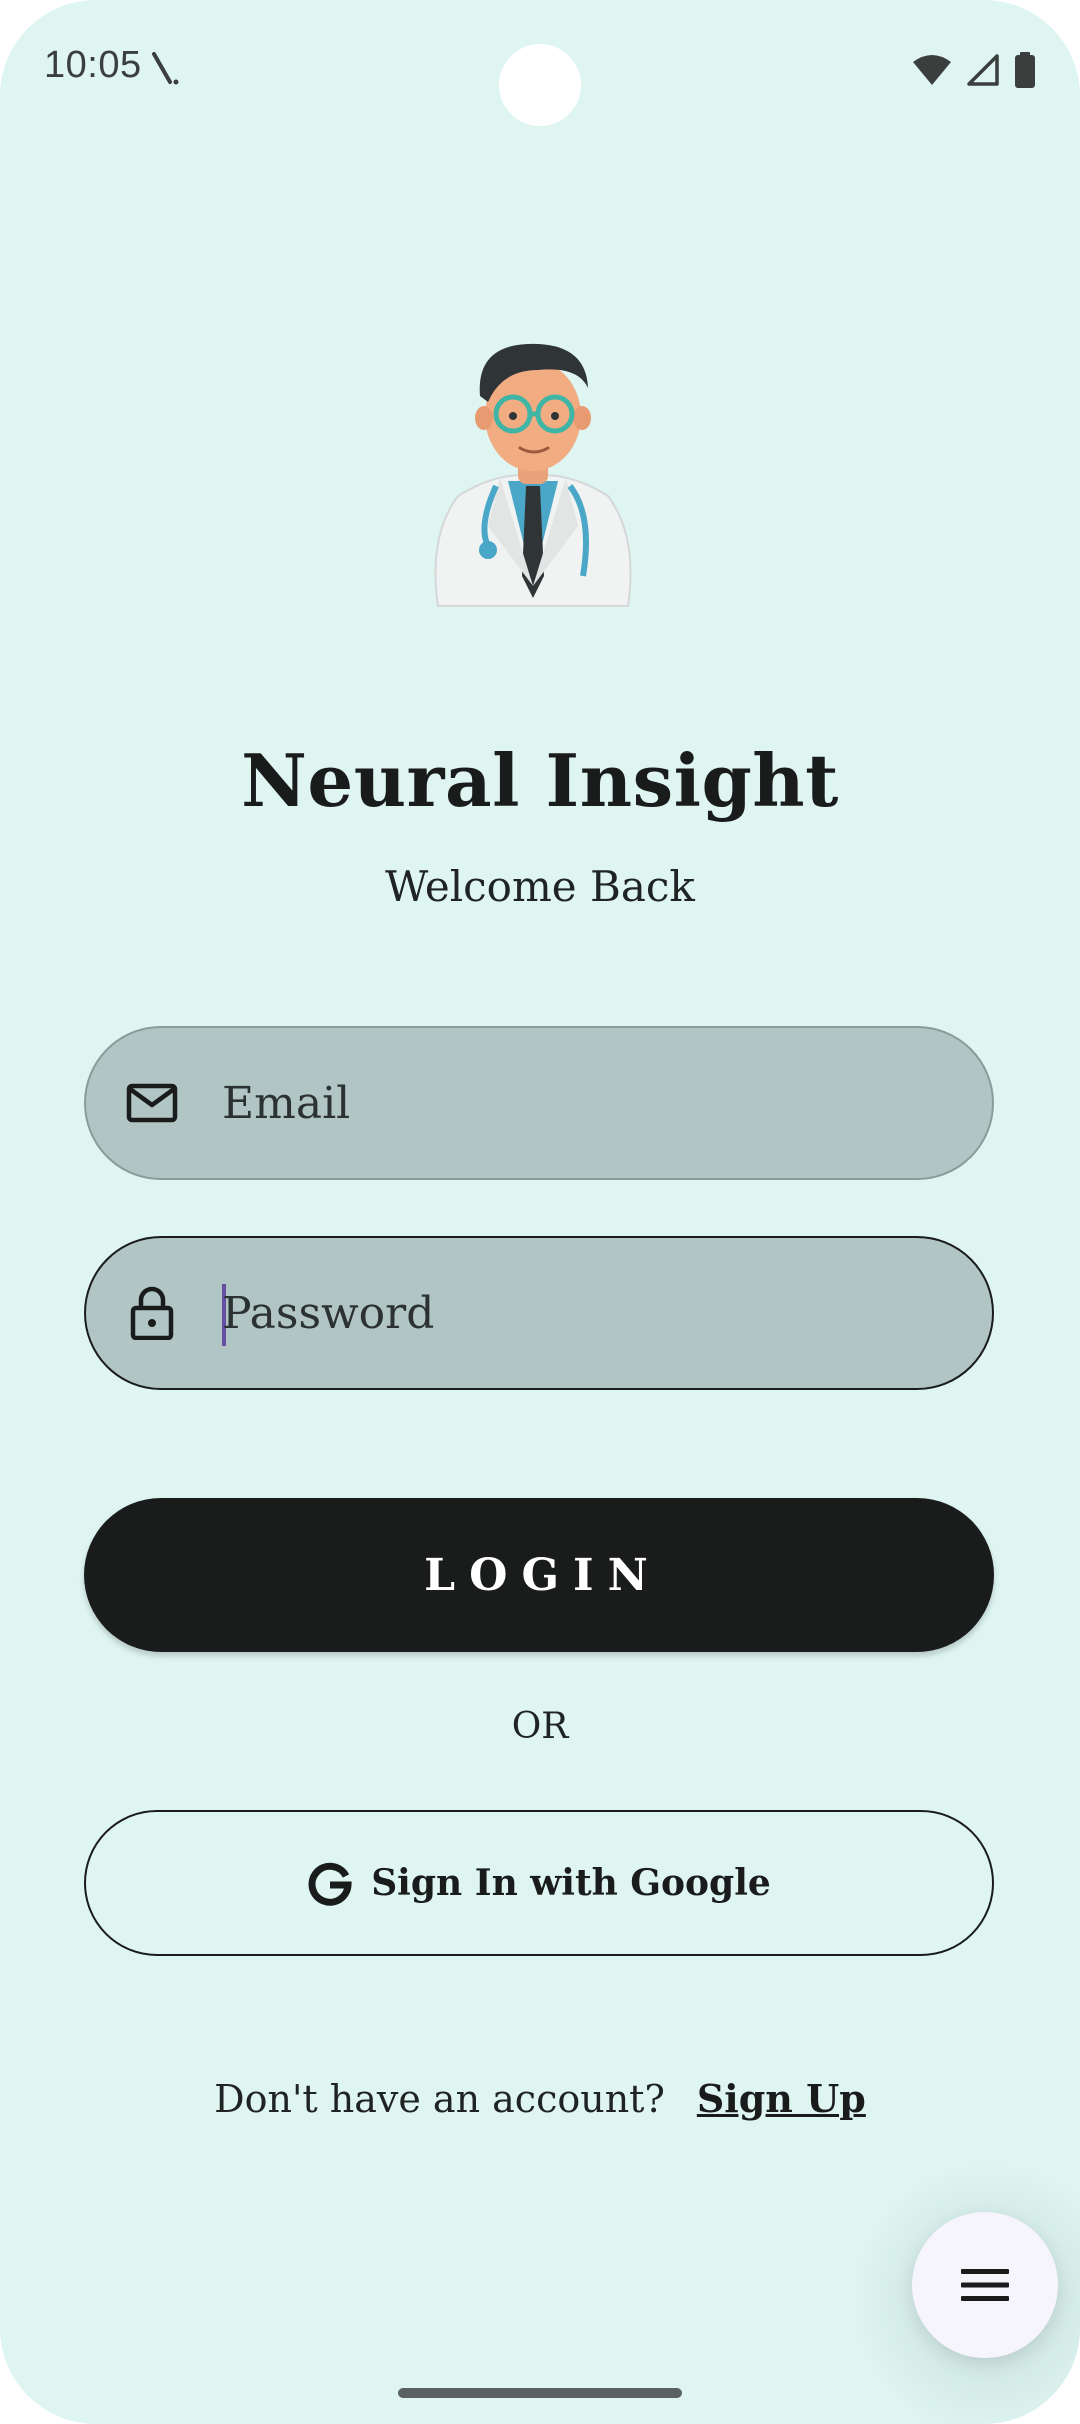 This screenshot has width=1080, height=2424. What do you see at coordinates (330, 1884) in the screenshot?
I see `google-icon` at bounding box center [330, 1884].